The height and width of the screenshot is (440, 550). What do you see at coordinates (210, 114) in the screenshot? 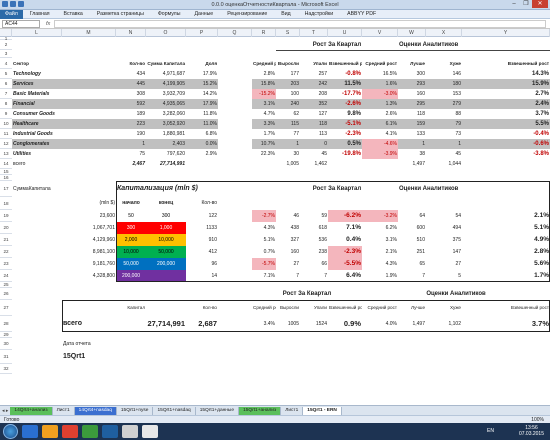
I see `sector-cell: 11.8%` at bounding box center [210, 114].